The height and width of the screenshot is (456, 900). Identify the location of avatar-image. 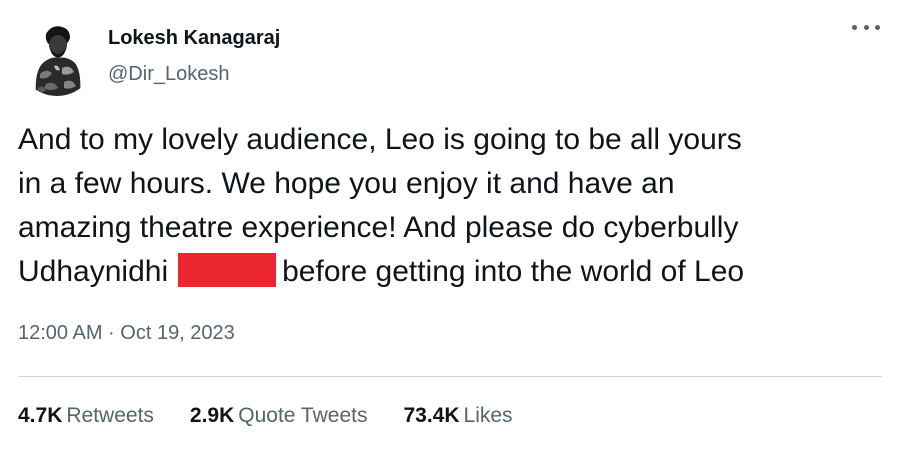
(57, 57).